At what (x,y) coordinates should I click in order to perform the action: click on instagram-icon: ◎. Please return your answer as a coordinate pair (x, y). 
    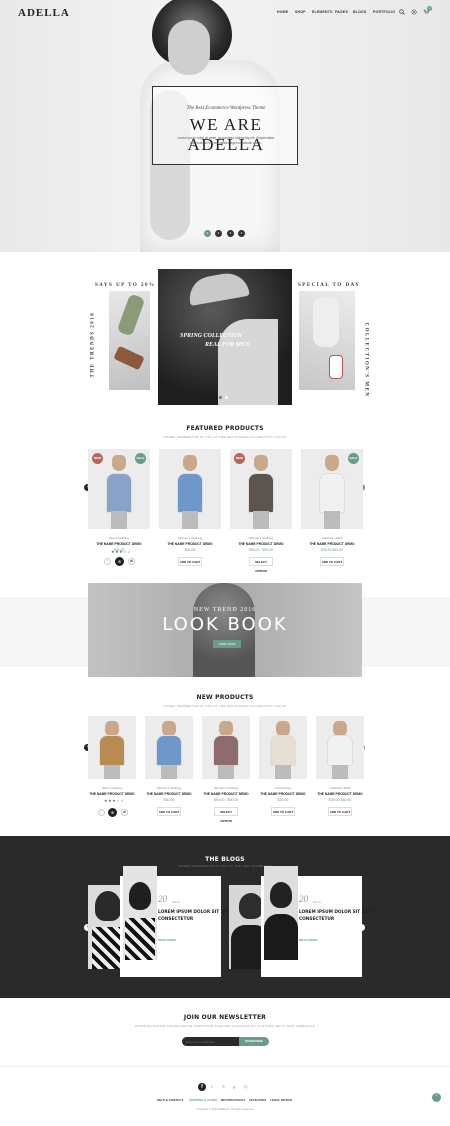
    Looking at the image, I should click on (246, 1086).